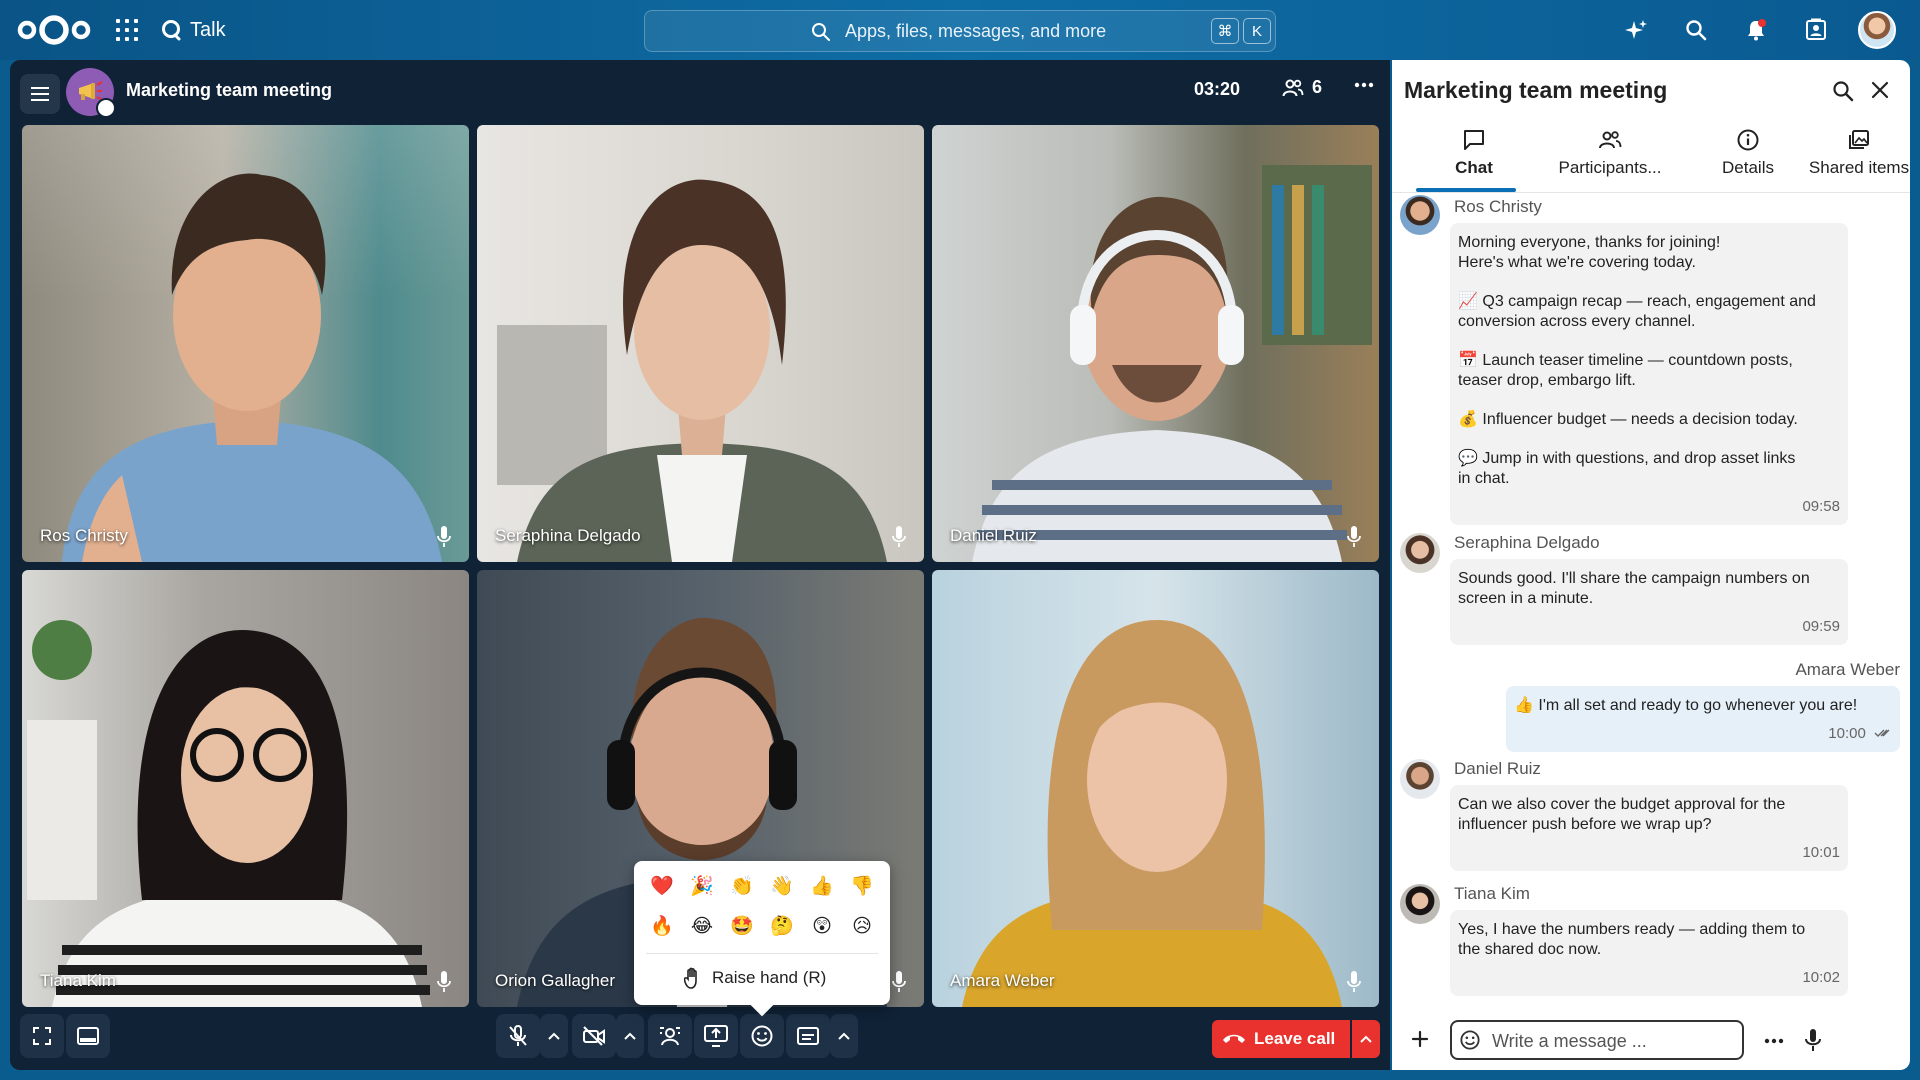 The image size is (1920, 1080). Describe the element at coordinates (1155, 343) in the screenshot. I see `video-tile: Daniel Ruiz` at that location.